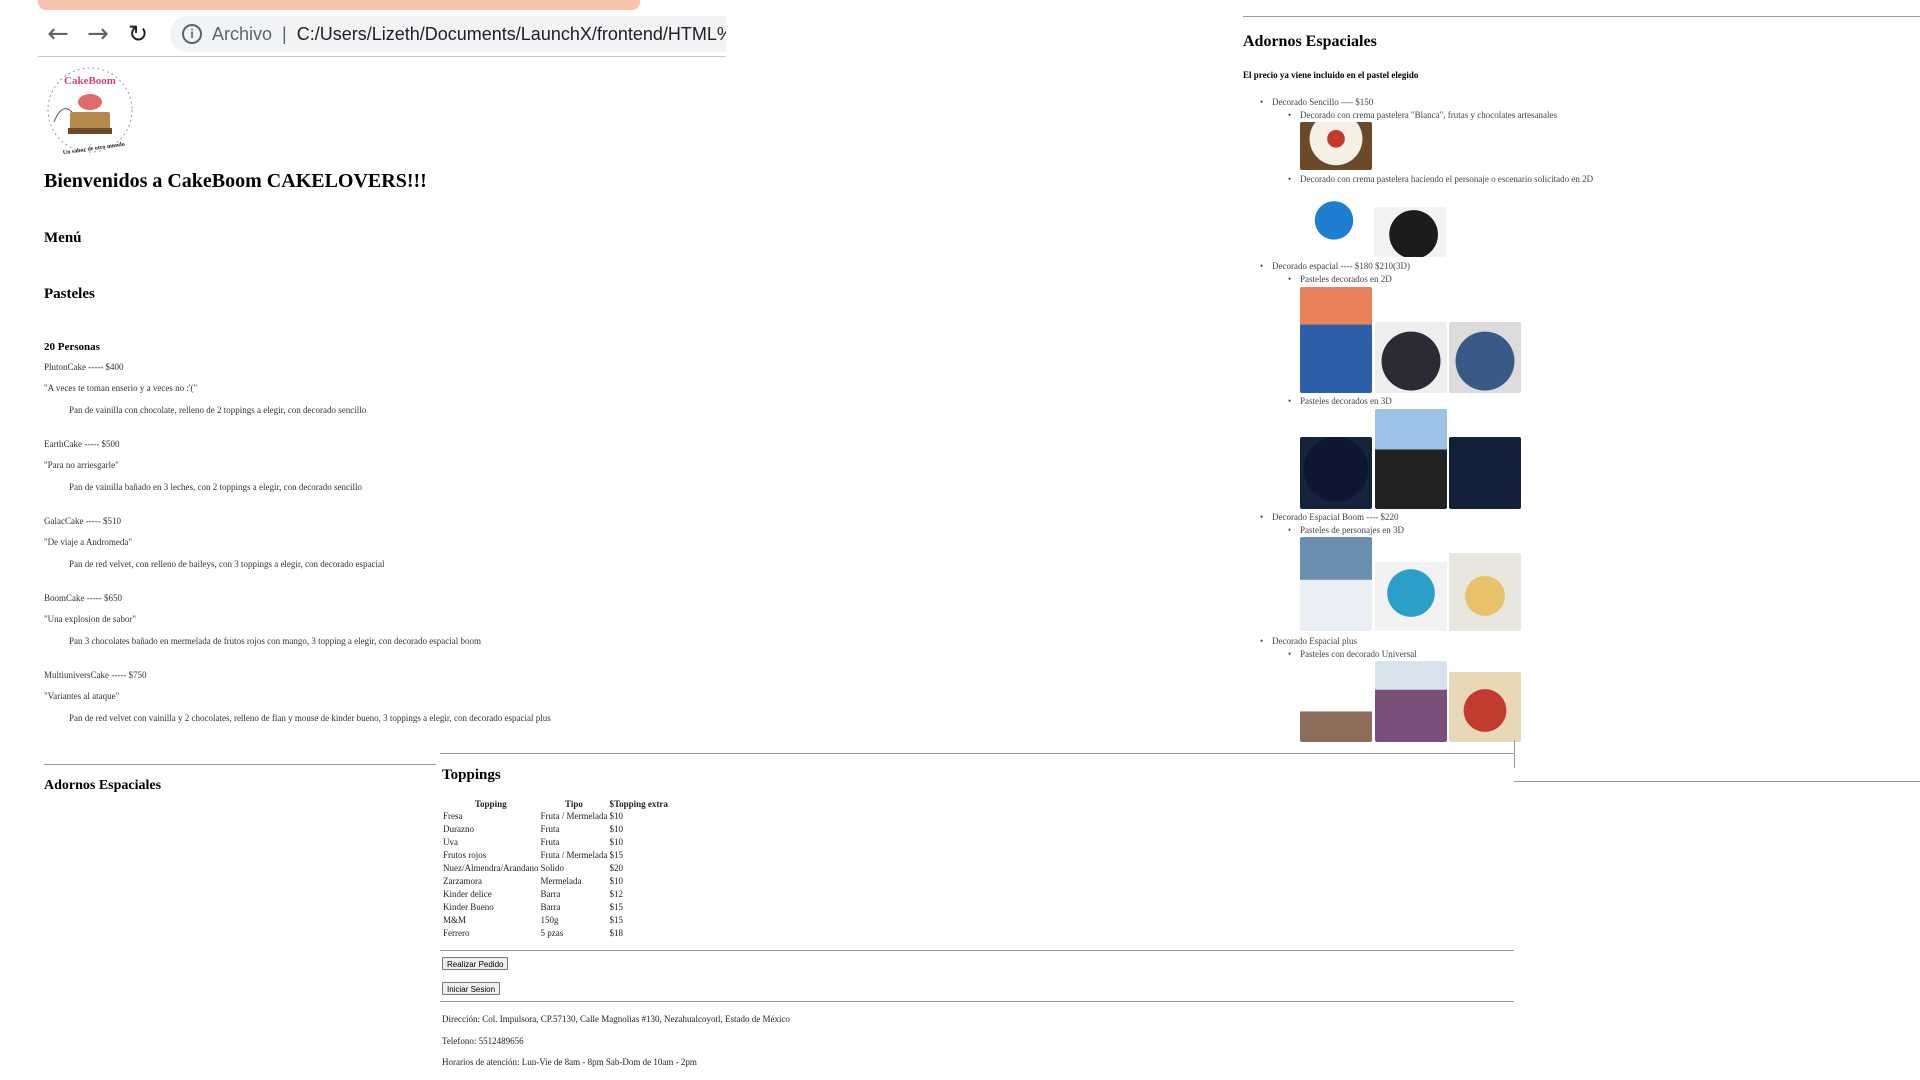 This screenshot has height=1080, width=1920. What do you see at coordinates (455, 920) in the screenshot?
I see `table-cell: M&M` at bounding box center [455, 920].